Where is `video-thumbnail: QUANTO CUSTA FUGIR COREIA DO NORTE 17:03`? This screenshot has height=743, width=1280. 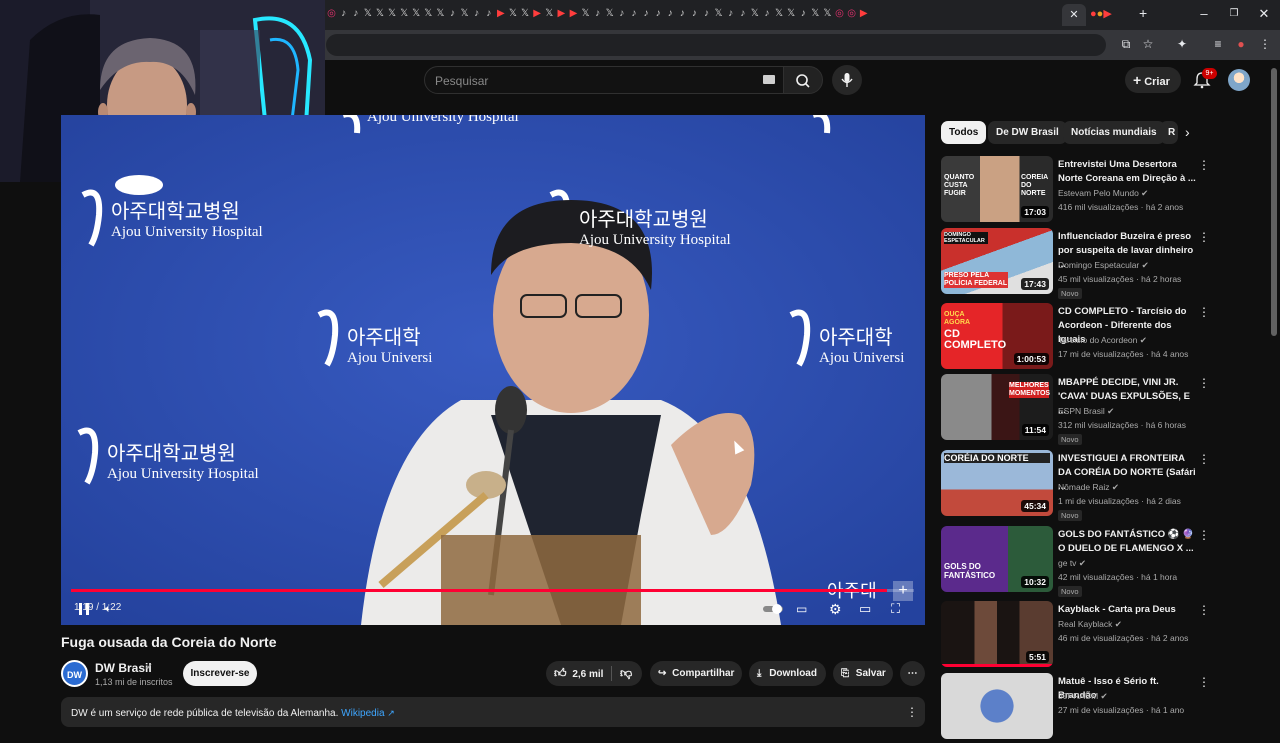
video-thumbnail: QUANTO CUSTA FUGIR COREIA DO NORTE 17:03 is located at coordinates (997, 189).